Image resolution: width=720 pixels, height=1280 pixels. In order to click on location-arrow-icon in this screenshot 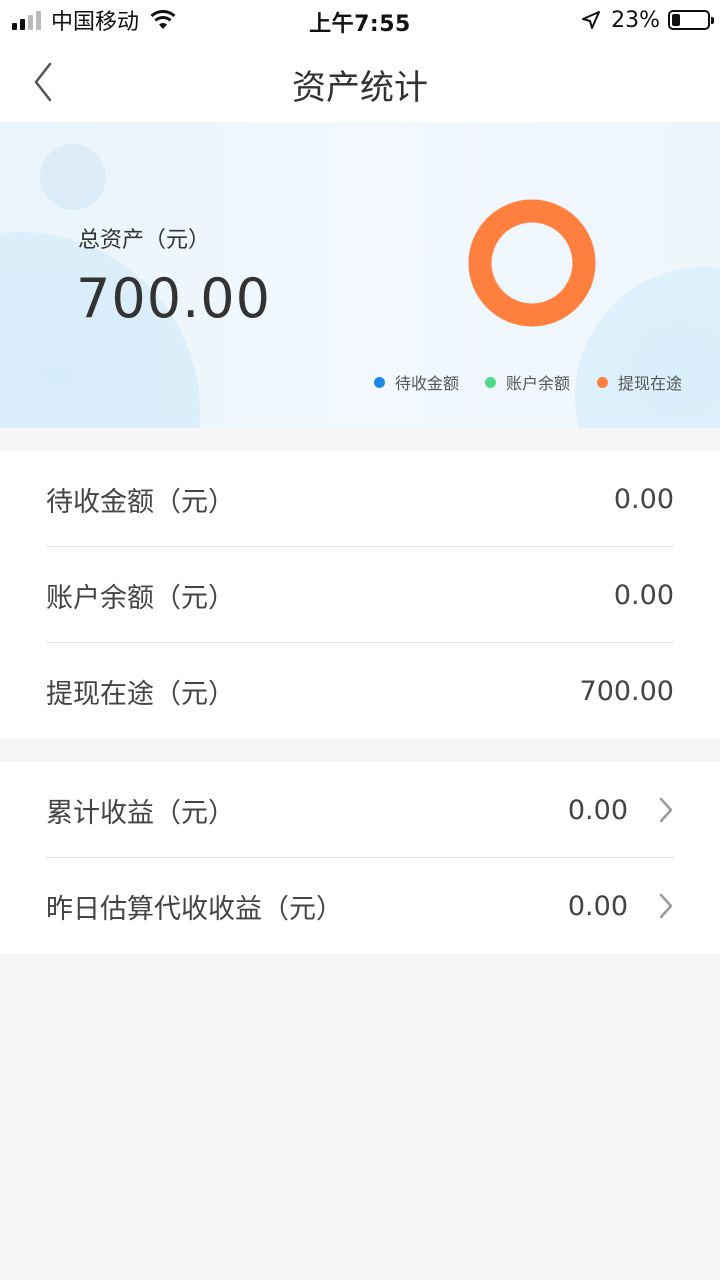, I will do `click(596, 20)`.